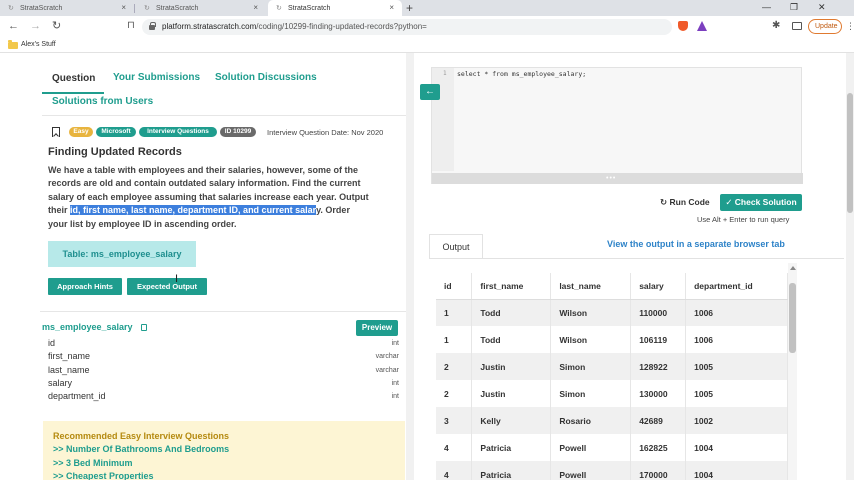 This screenshot has width=854, height=480. What do you see at coordinates (776, 26) in the screenshot?
I see `puzzle-icon: ✱` at bounding box center [776, 26].